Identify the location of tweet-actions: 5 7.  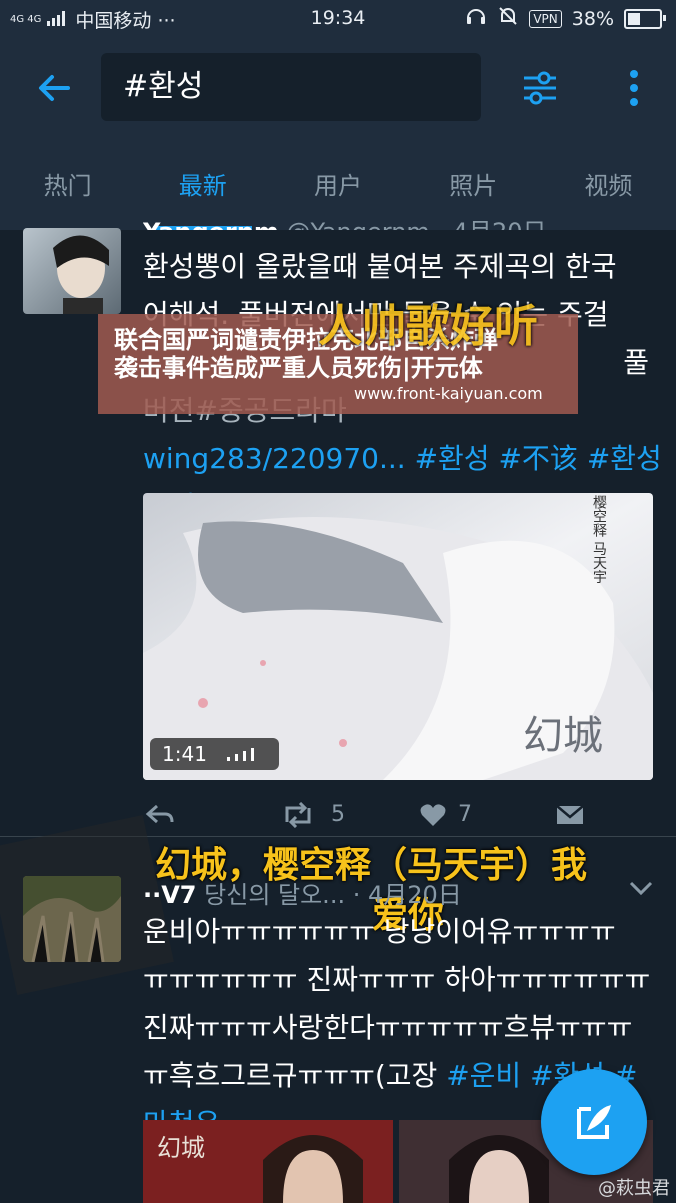
(398, 818).